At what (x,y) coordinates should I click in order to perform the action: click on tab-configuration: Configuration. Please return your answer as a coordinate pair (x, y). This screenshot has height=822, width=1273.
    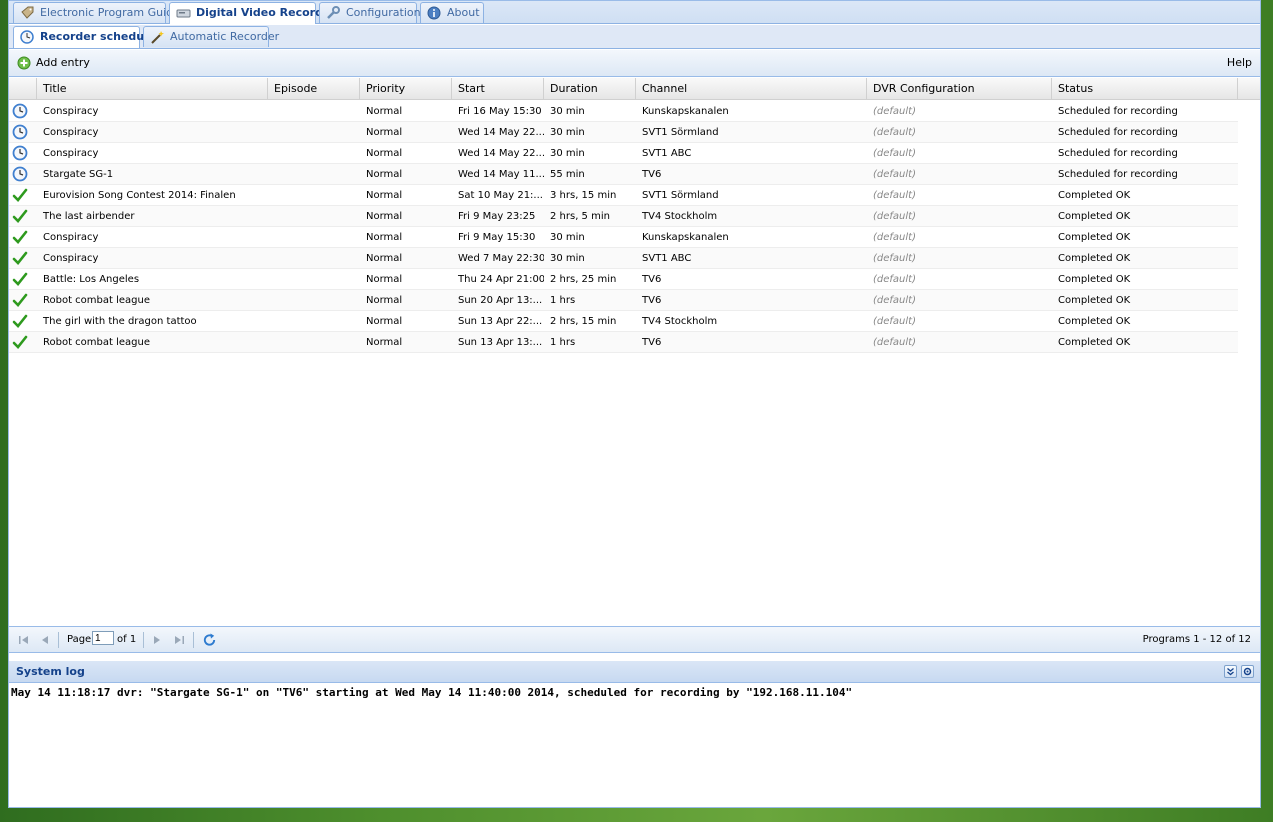
    Looking at the image, I should click on (370, 12).